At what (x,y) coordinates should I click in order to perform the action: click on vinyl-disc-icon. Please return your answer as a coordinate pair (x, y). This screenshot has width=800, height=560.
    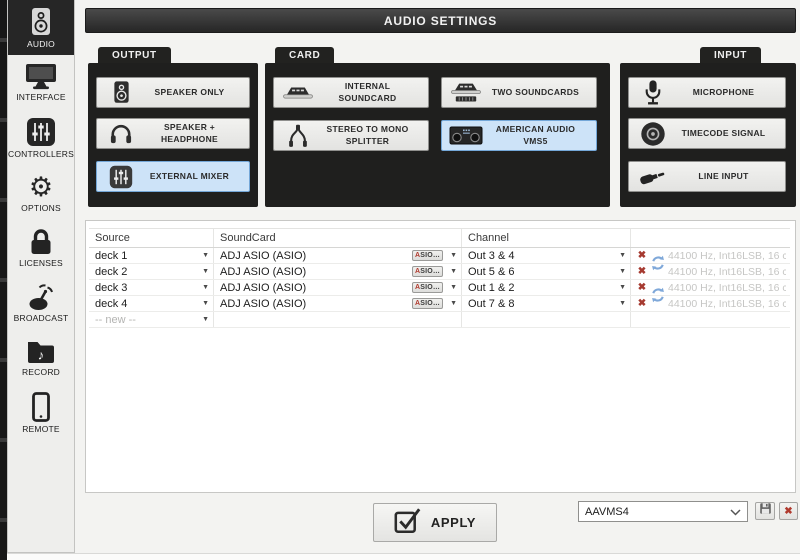
    Looking at the image, I should click on (653, 134).